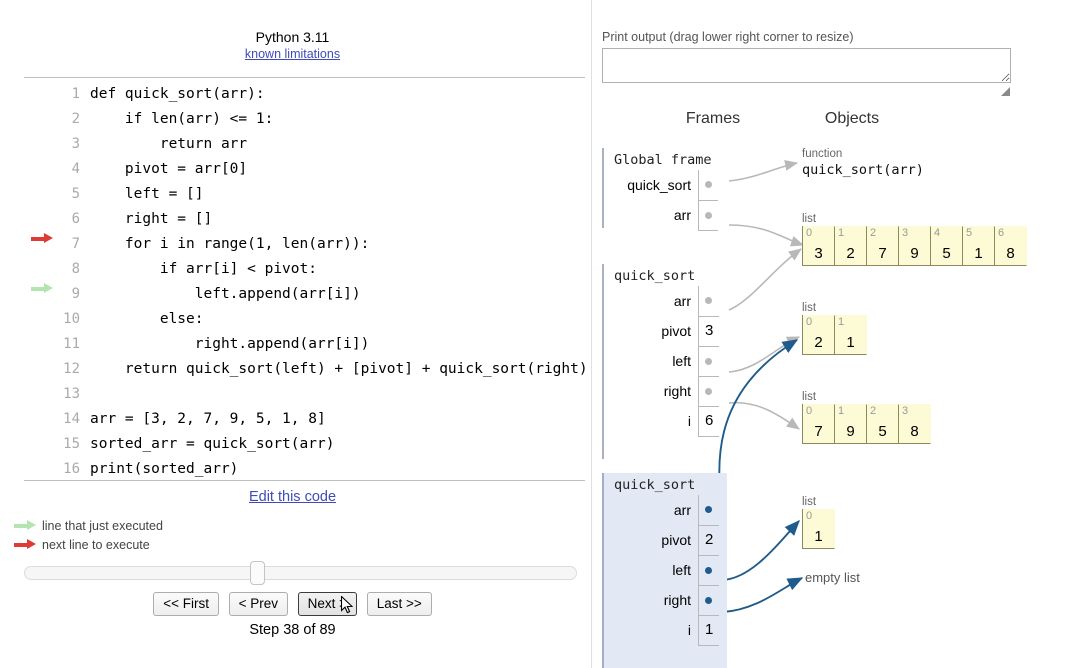 The width and height of the screenshot is (1080, 668). Describe the element at coordinates (304, 444) in the screenshot. I see `code-line: 15 sorted_arr = quick_sort(arr)` at that location.